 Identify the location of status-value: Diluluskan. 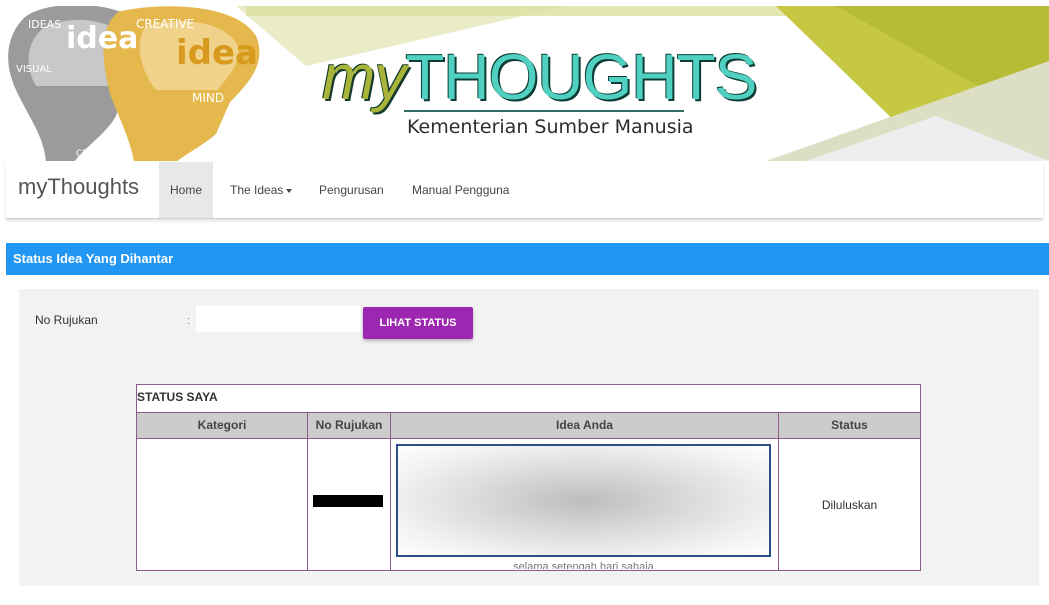
(849, 504).